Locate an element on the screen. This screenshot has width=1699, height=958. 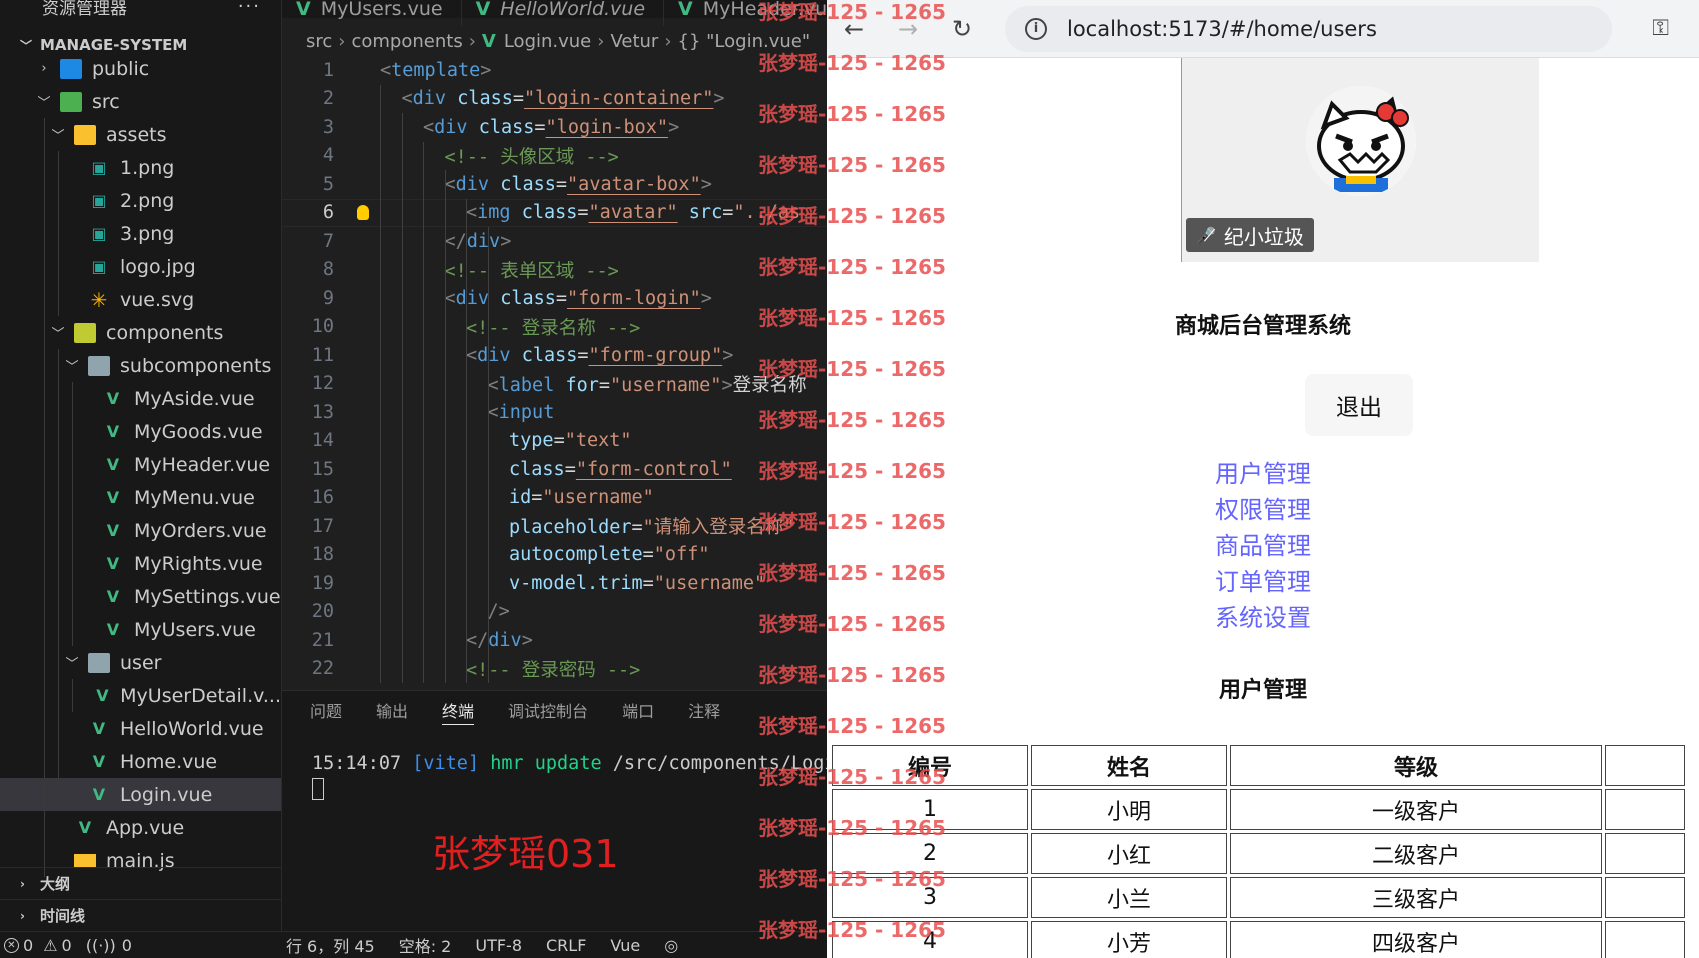
code-line: 3 <div class="login-box"> is located at coordinates (554, 127).